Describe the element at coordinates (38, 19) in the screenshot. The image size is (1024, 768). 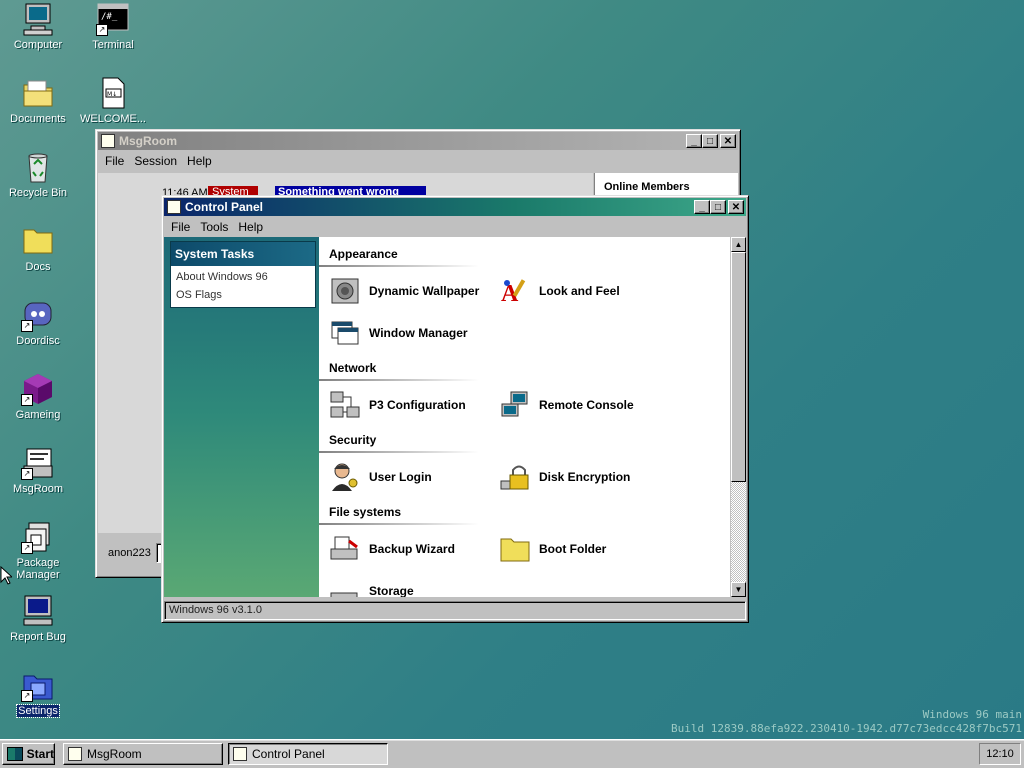
I see `computer-icon` at that location.